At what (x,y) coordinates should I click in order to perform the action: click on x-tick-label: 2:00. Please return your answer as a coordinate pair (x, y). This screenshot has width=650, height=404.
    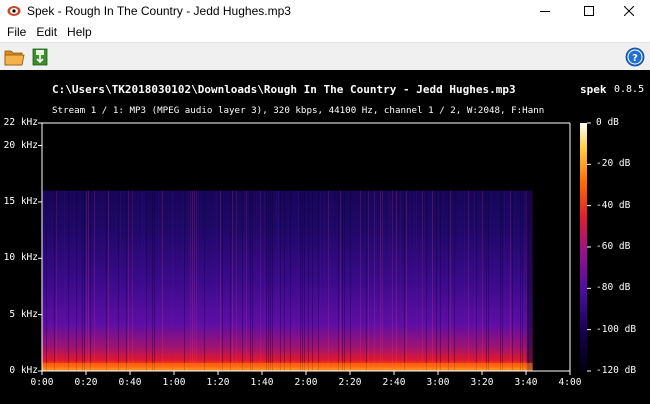
    Looking at the image, I should click on (306, 382).